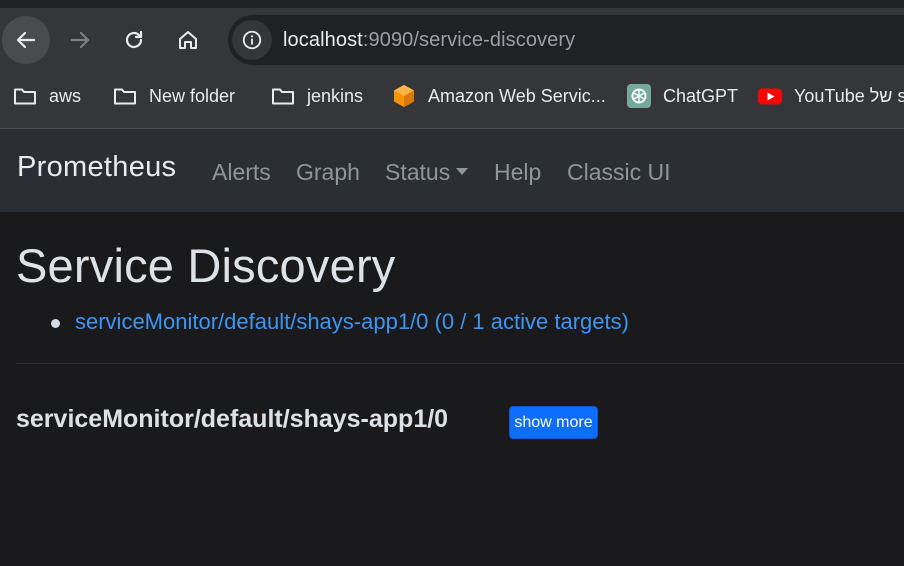  What do you see at coordinates (553, 422) in the screenshot?
I see `show-more-button: show more` at bounding box center [553, 422].